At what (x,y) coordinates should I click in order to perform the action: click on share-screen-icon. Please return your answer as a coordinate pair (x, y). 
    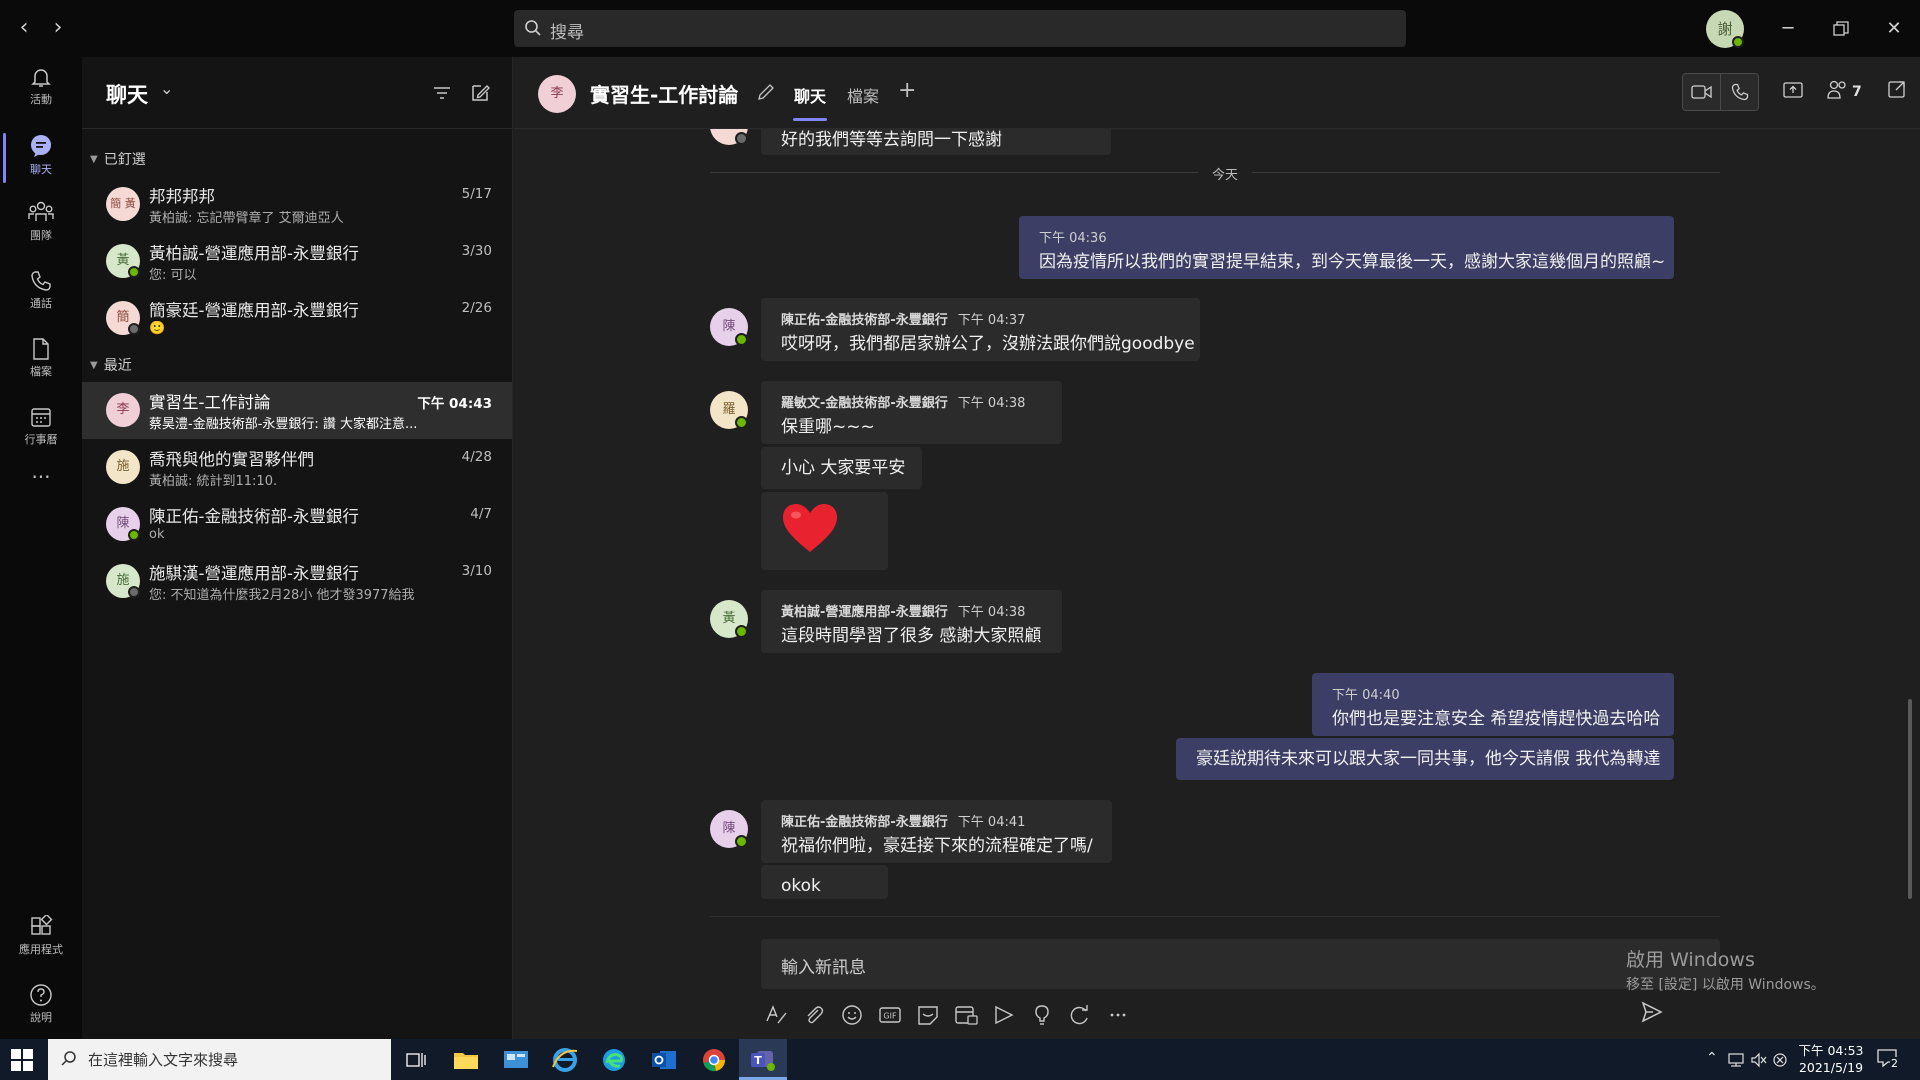
    Looking at the image, I should click on (1793, 90).